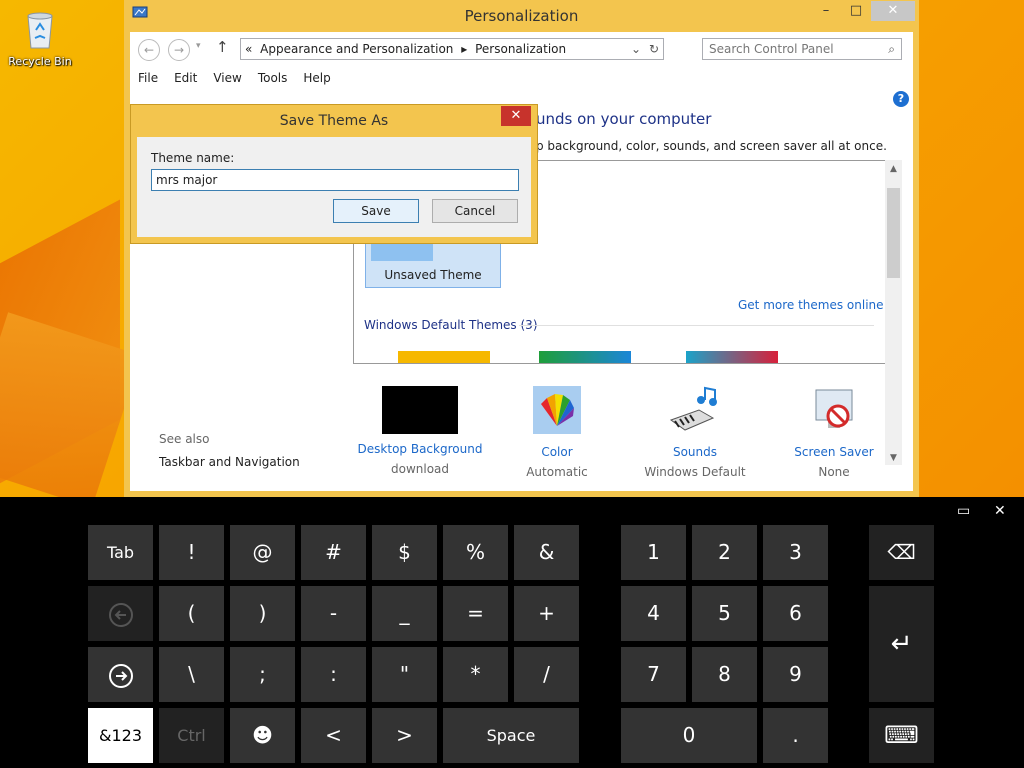 This screenshot has width=1024, height=768. I want to click on key-dollar: $, so click(404, 552).